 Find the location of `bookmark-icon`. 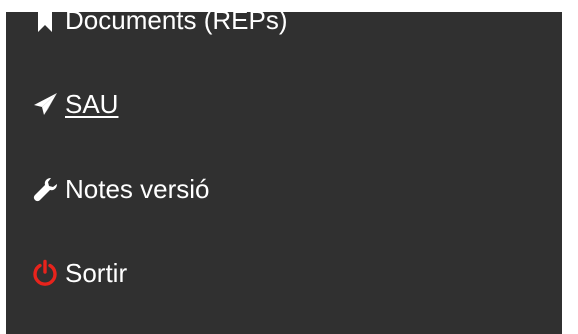

bookmark-icon is located at coordinates (45, 23).